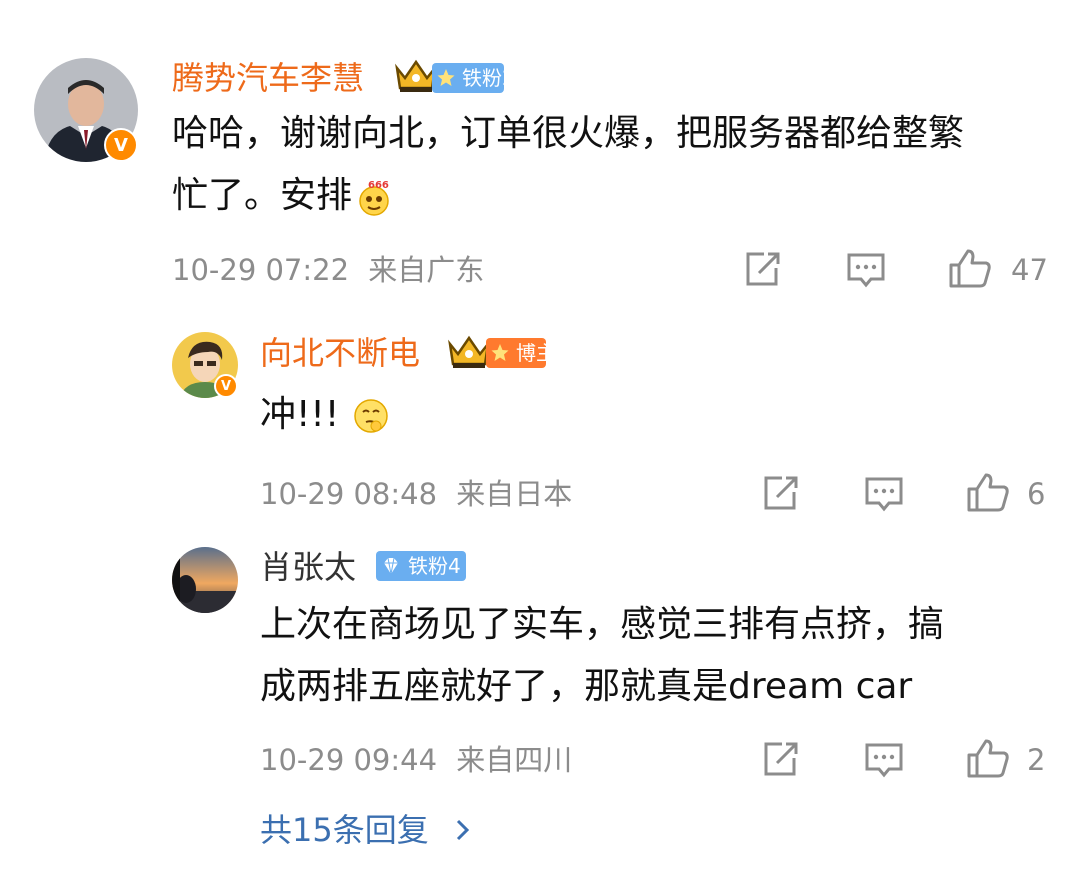 This screenshot has height=884, width=1080. I want to click on comment-text-line2: 忙了。安排 666, so click(283, 196).